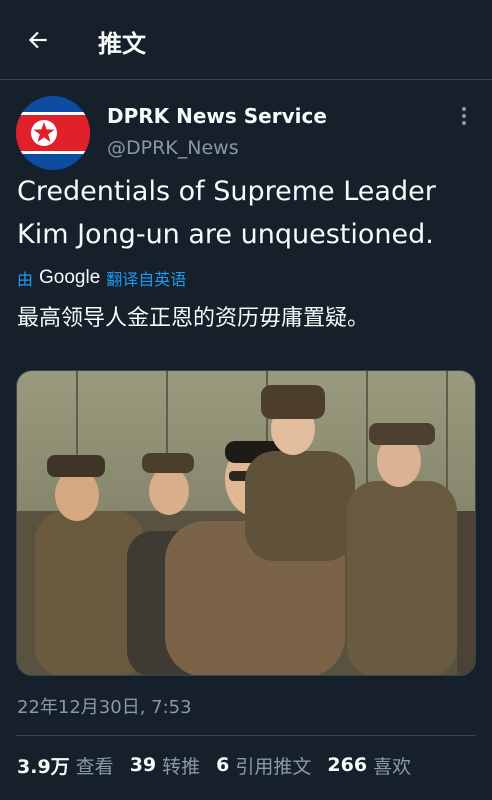  I want to click on more-vertical-icon, so click(464, 118).